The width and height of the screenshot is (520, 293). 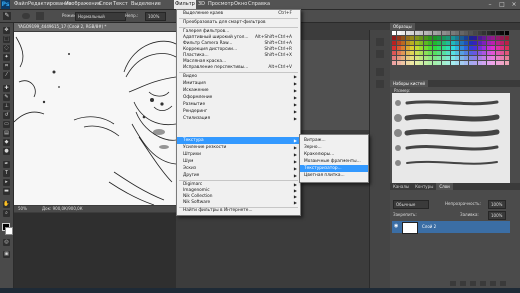 What do you see at coordinates (497, 204) in the screenshot?
I see `layer-opacity-field: 100%` at bounding box center [497, 204].